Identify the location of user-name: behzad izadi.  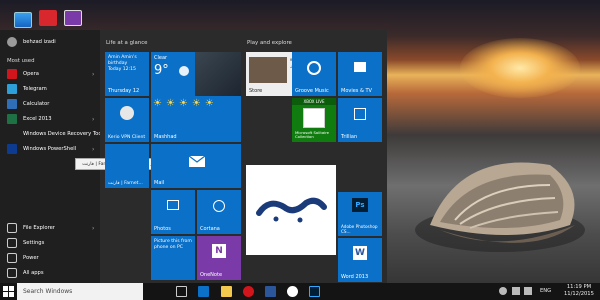
(39, 42).